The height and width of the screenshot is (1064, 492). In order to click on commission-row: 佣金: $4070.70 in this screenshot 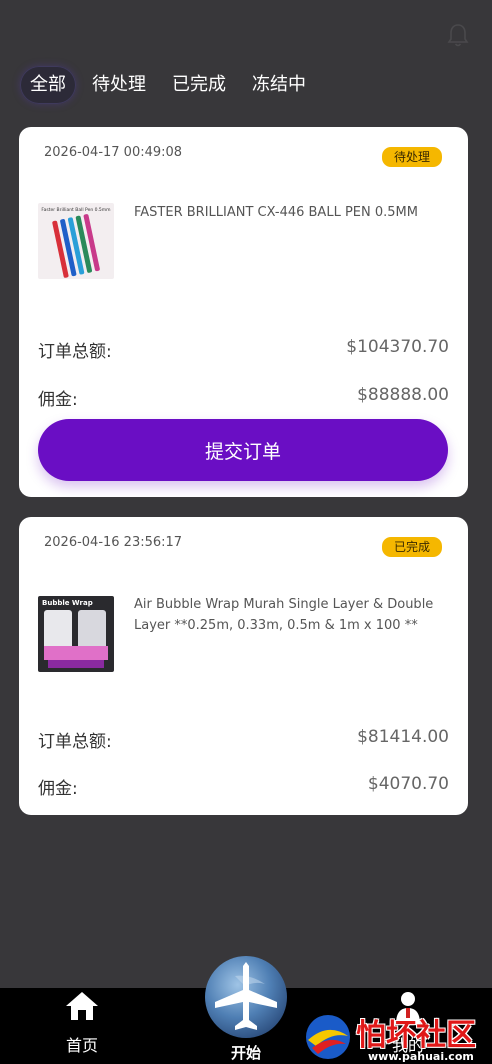, I will do `click(243, 786)`.